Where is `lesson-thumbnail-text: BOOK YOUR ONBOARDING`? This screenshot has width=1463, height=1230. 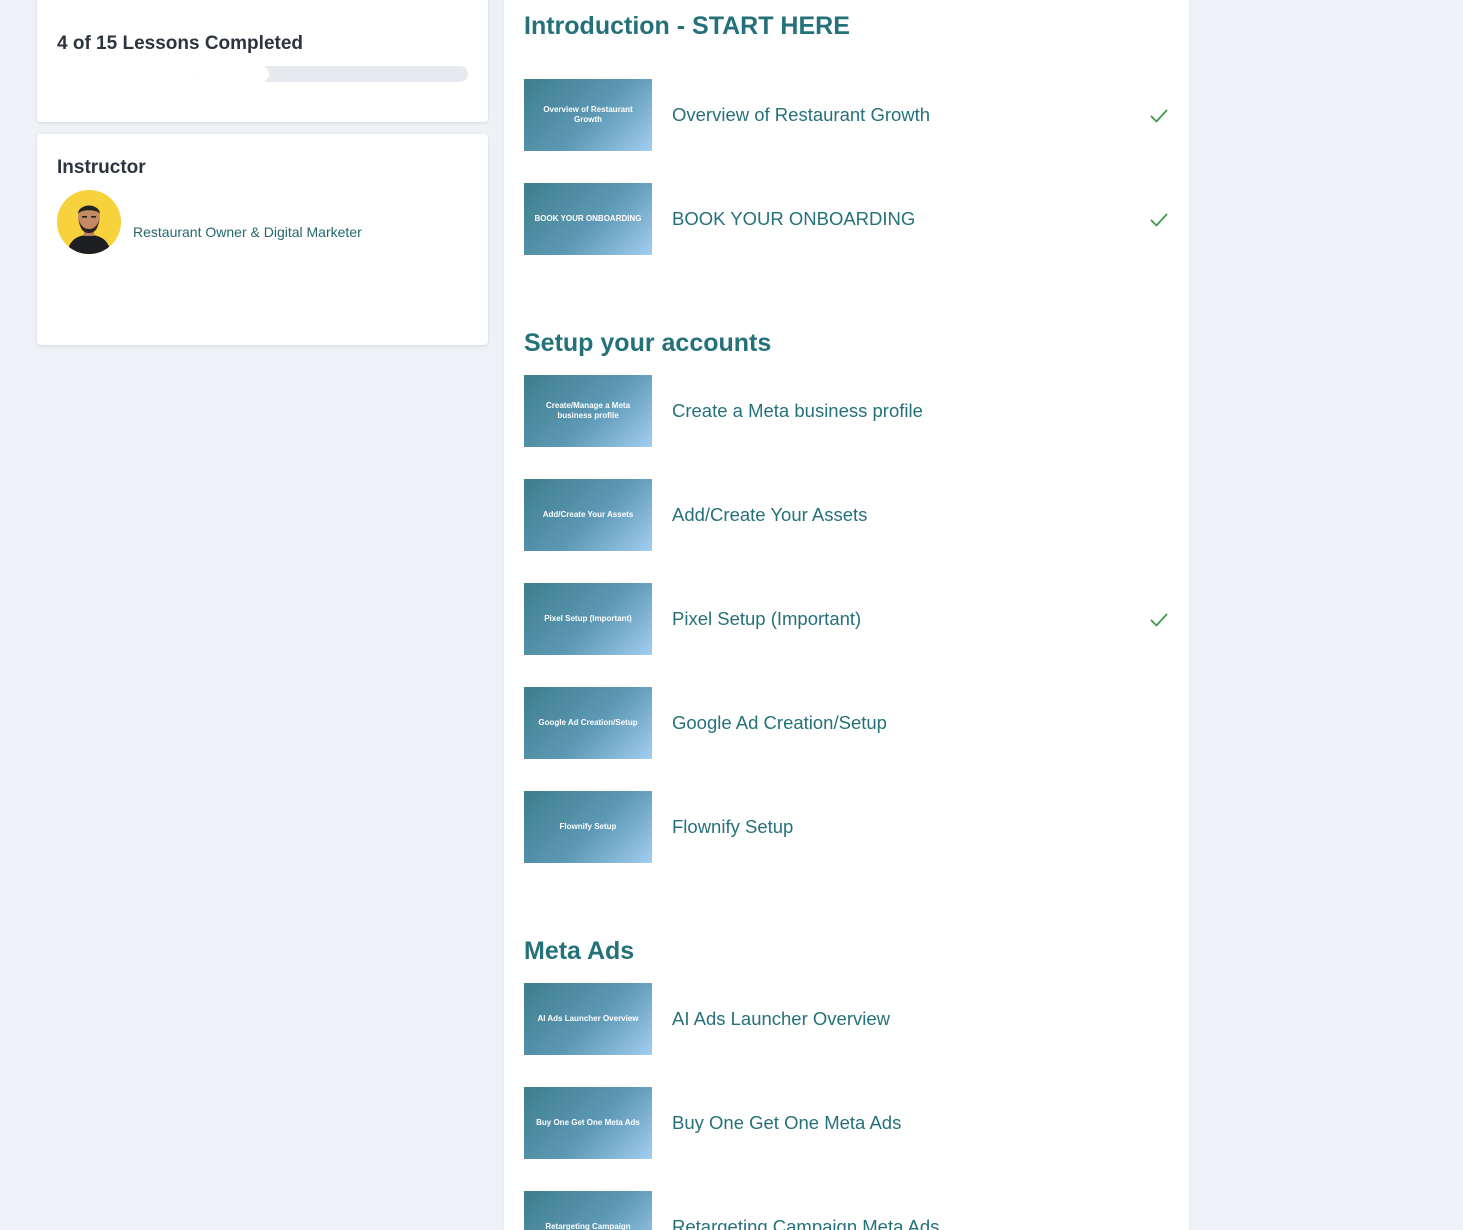
lesson-thumbnail-text: BOOK YOUR ONBOARDING is located at coordinates (588, 218).